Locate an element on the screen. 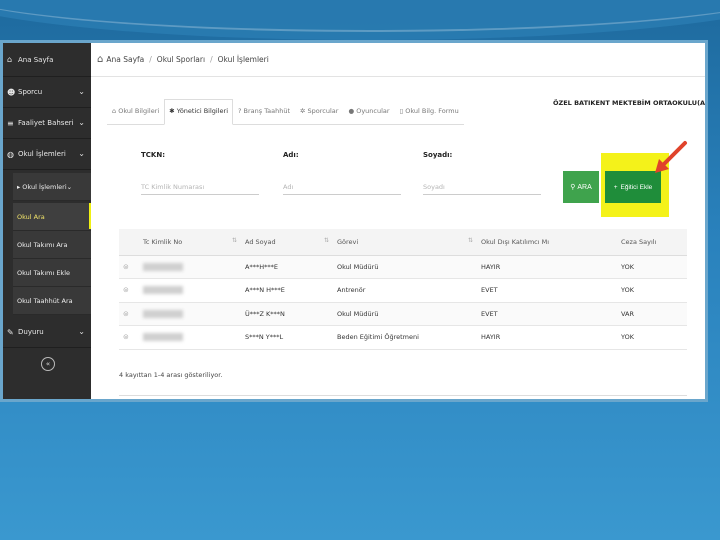  globe-icon: ◍ is located at coordinates (10, 154).